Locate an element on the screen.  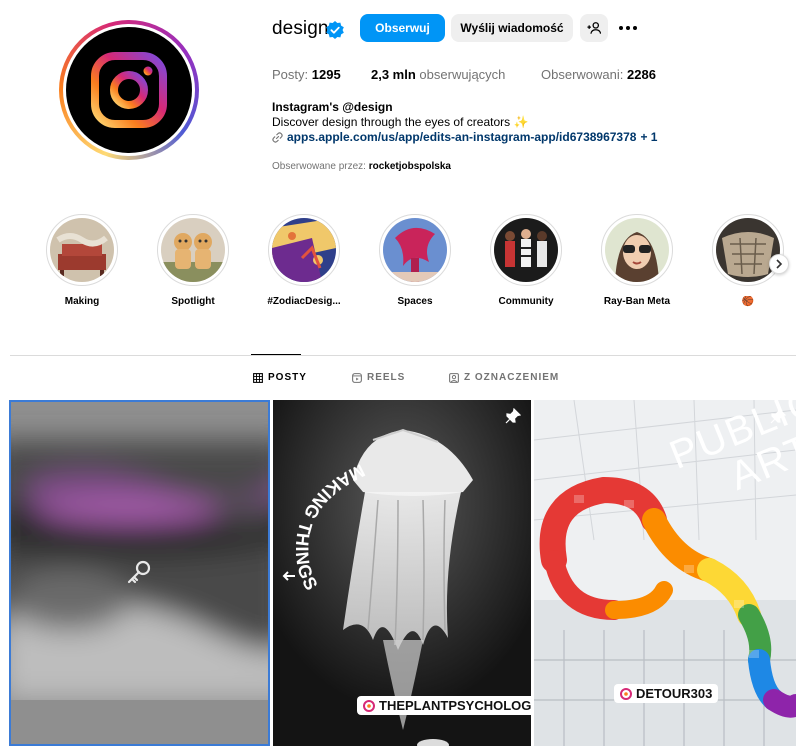
add-person-icon is located at coordinates (594, 28).